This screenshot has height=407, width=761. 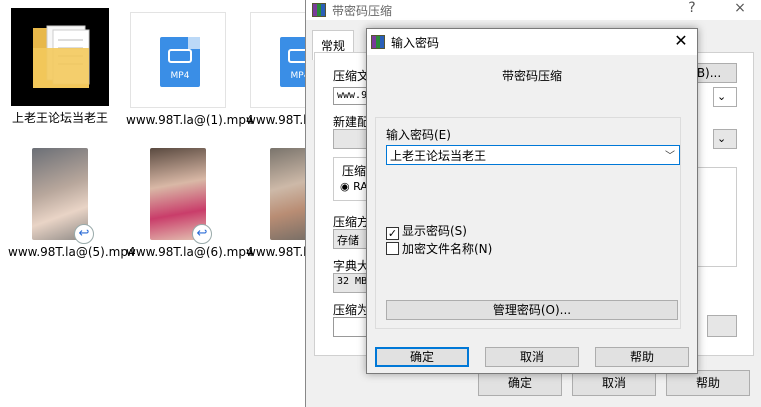 I want to click on update-mode-dropdown: ⌄, so click(x=725, y=139).